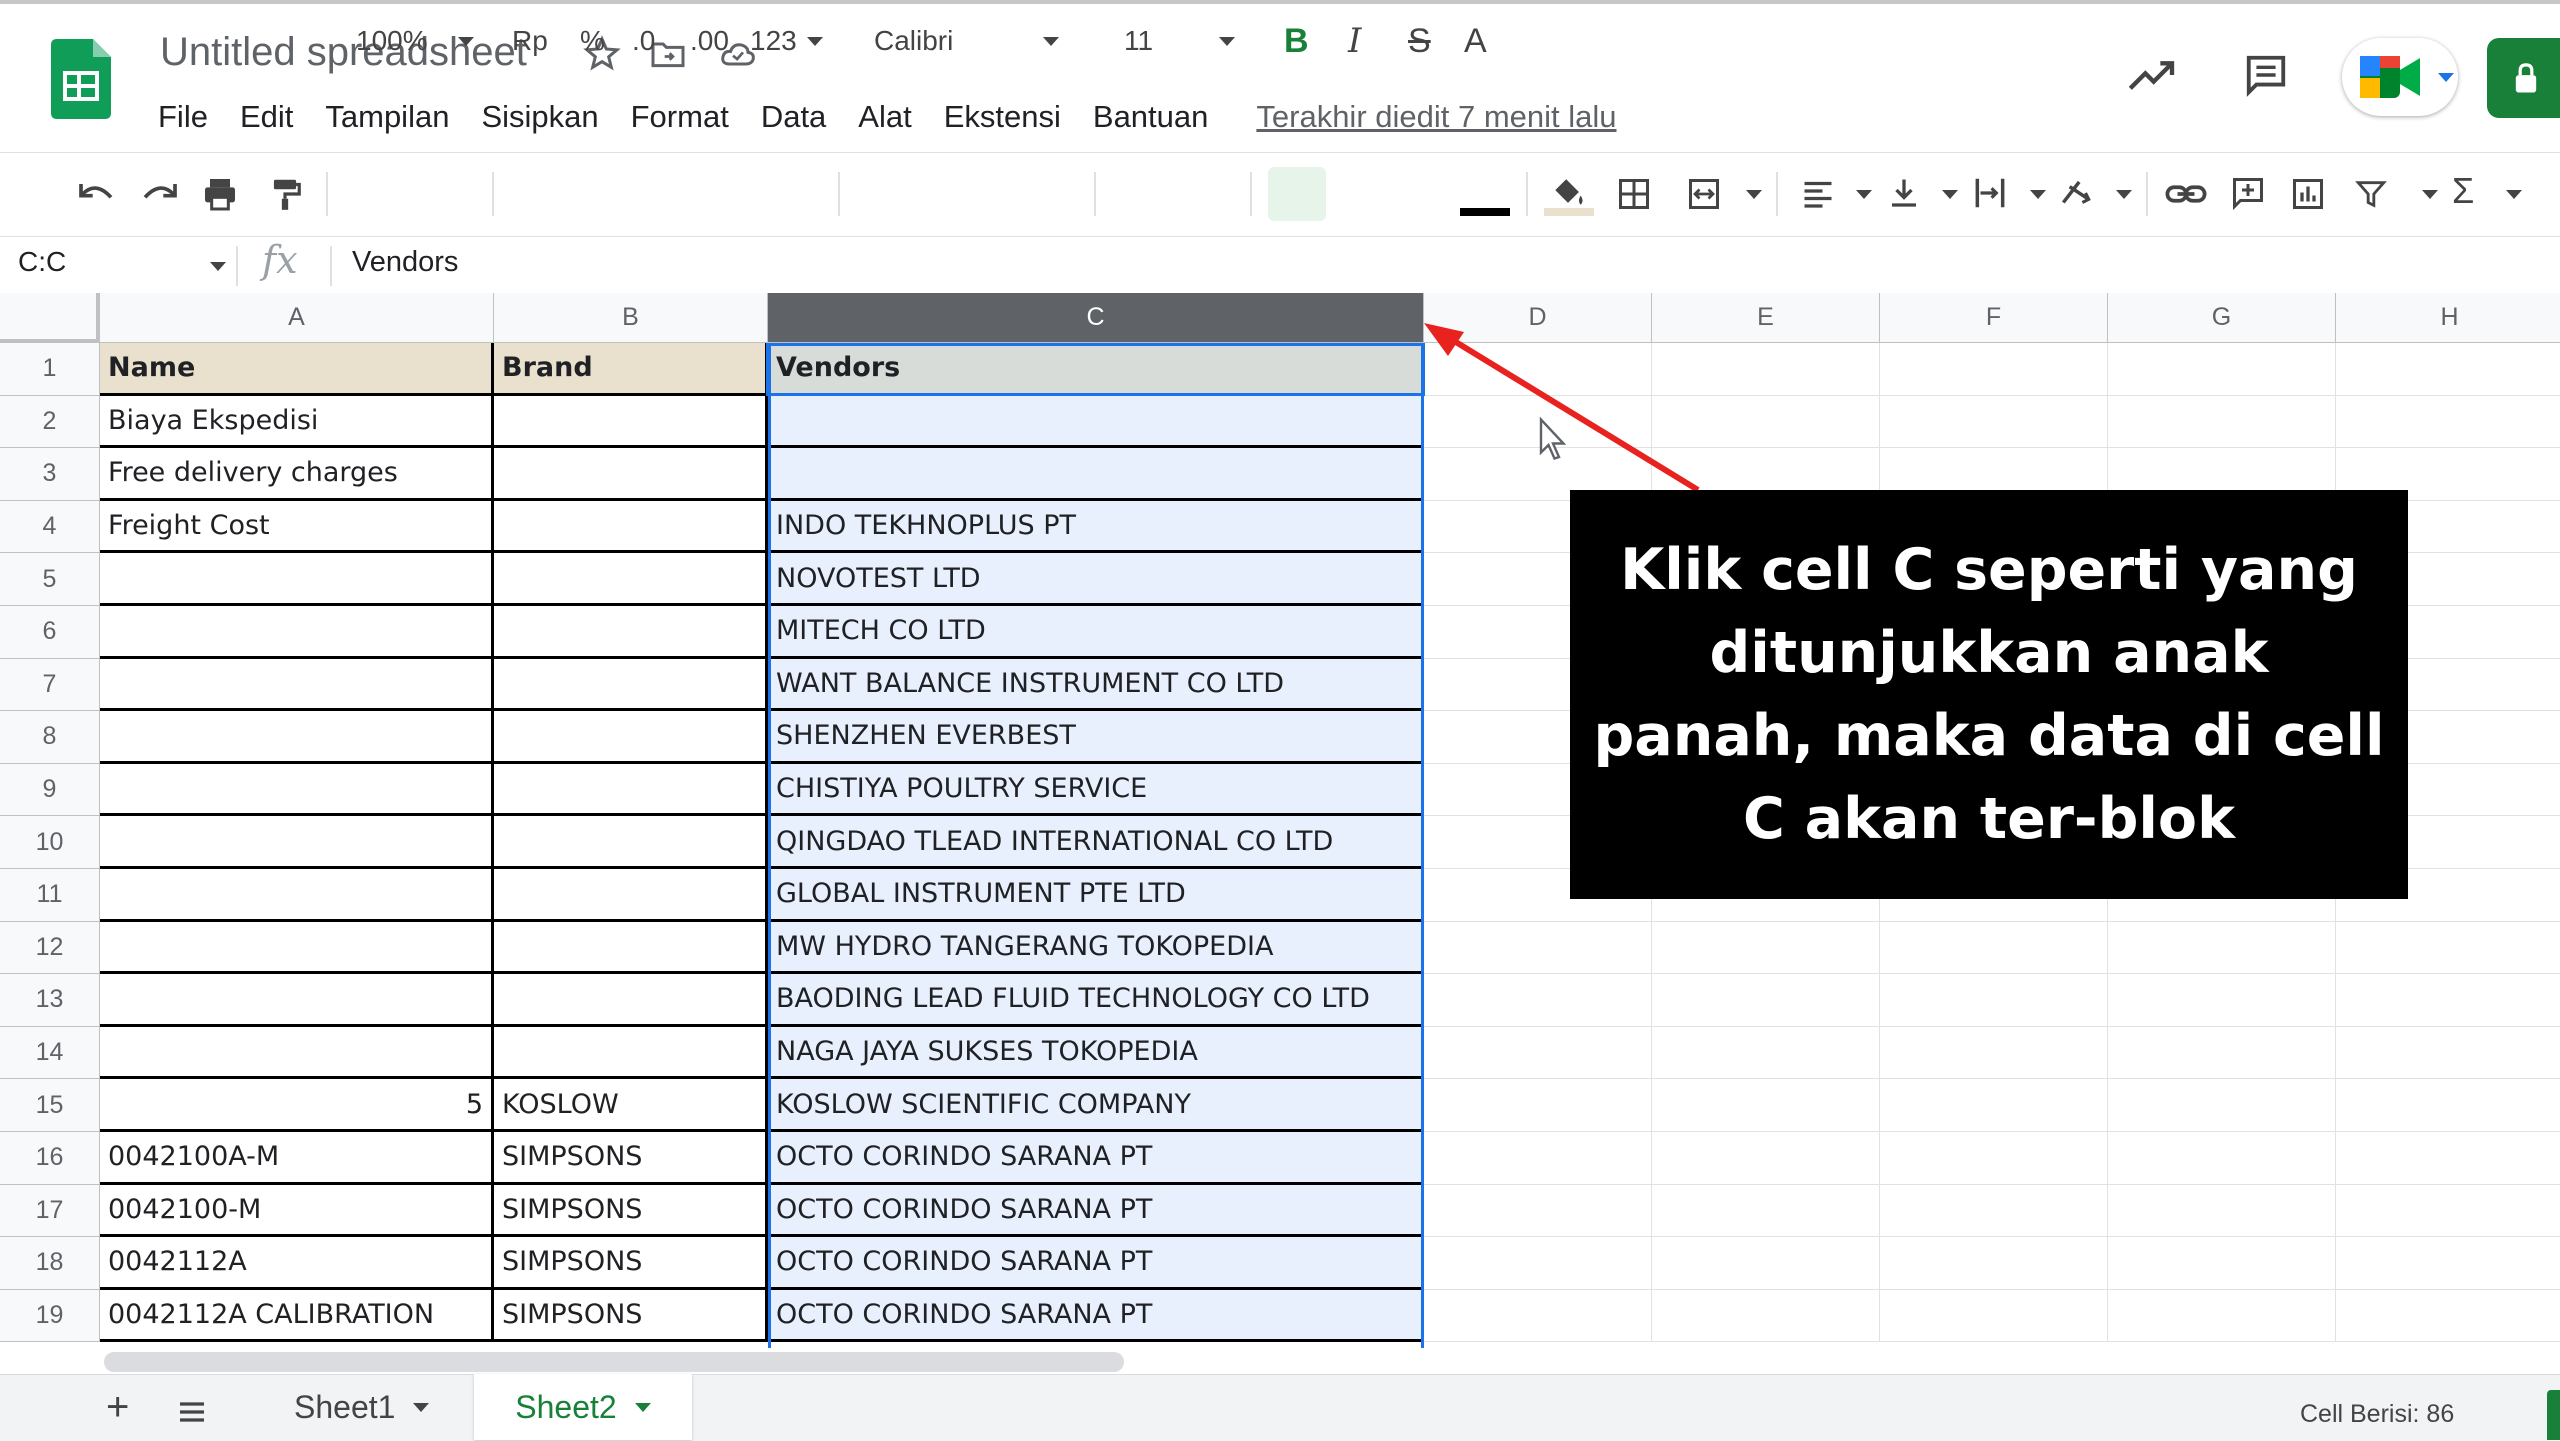  What do you see at coordinates (50, 842) in the screenshot?
I see `row-header: 10` at bounding box center [50, 842].